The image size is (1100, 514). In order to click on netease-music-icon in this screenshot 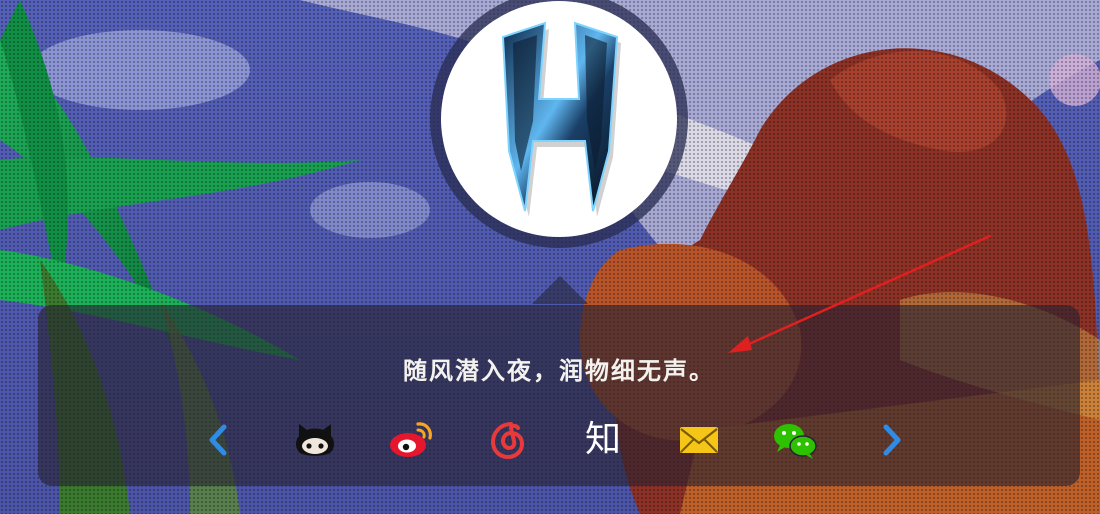, I will do `click(507, 441)`.